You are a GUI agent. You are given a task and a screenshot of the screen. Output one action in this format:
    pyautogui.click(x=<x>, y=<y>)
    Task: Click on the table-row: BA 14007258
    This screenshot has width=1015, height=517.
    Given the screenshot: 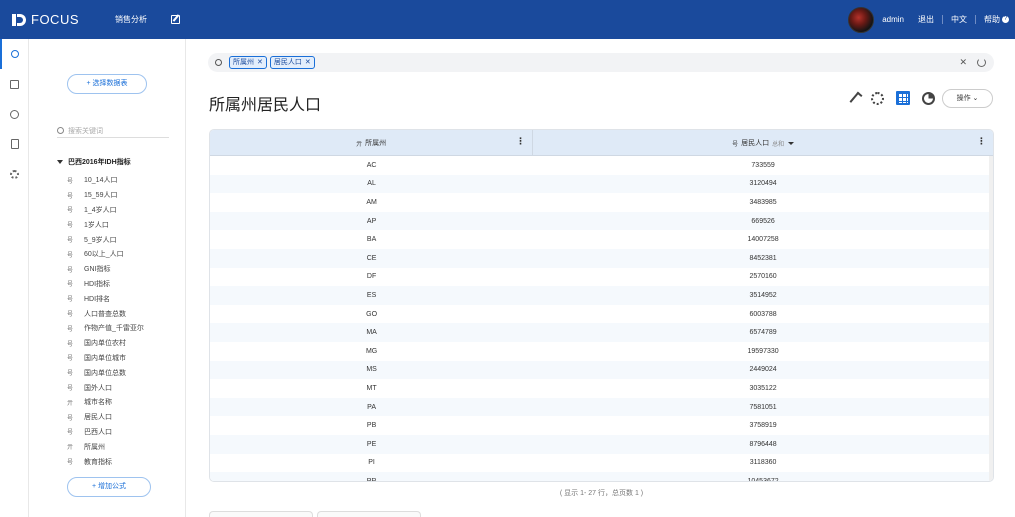 What is the action you would take?
    pyautogui.click(x=601, y=239)
    